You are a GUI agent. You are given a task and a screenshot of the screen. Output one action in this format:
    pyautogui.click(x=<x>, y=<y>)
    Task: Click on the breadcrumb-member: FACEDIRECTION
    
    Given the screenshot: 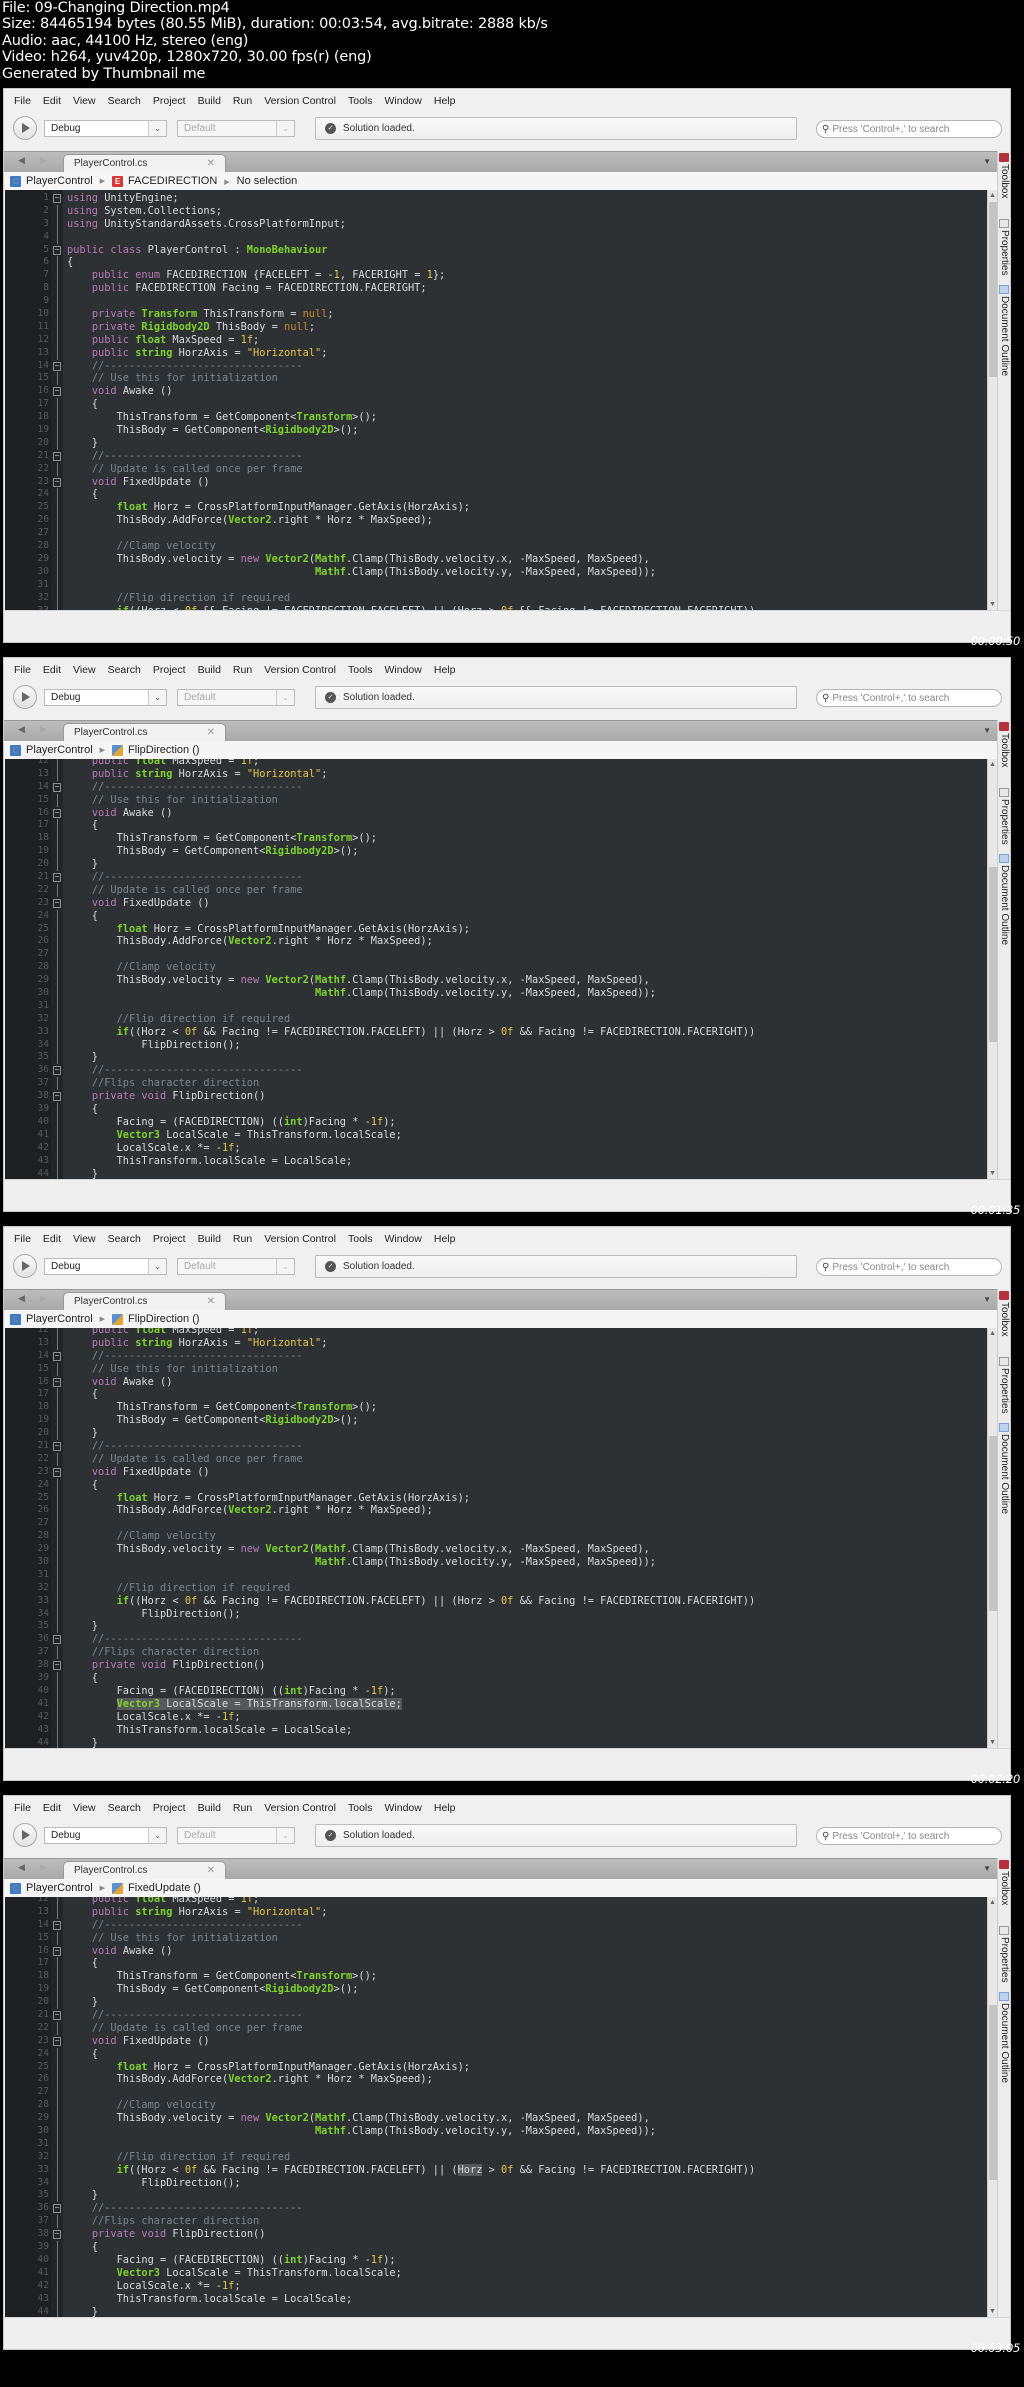 What is the action you would take?
    pyautogui.click(x=172, y=181)
    